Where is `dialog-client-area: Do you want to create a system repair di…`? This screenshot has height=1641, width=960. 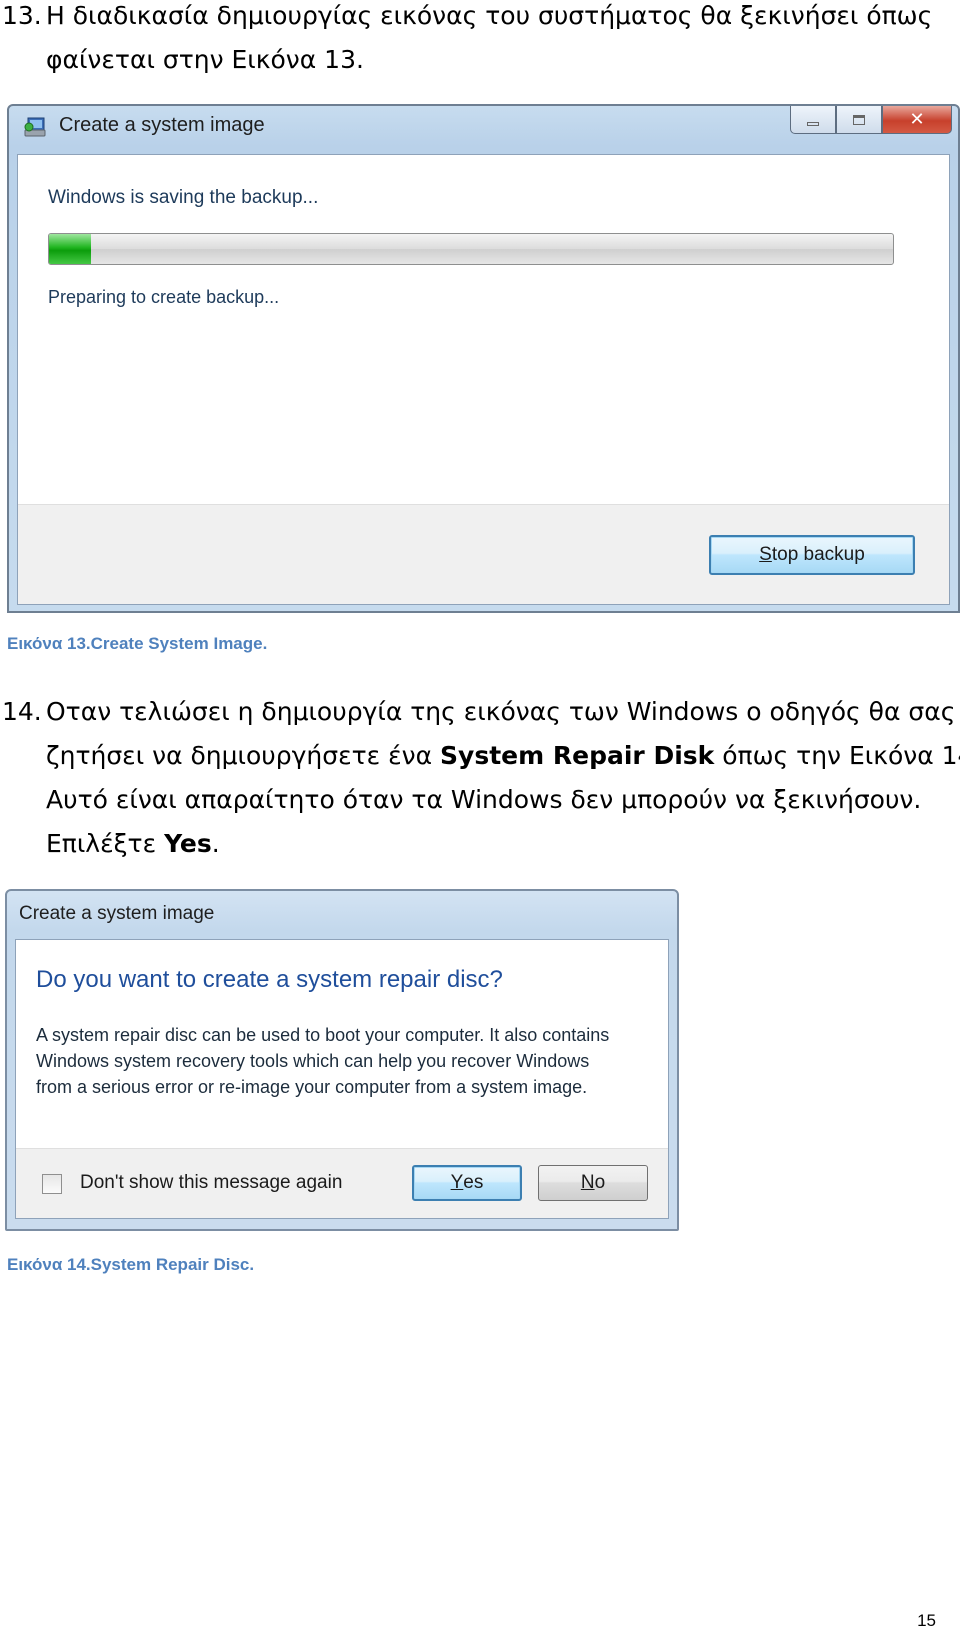 dialog-client-area: Do you want to create a system repair di… is located at coordinates (342, 1079).